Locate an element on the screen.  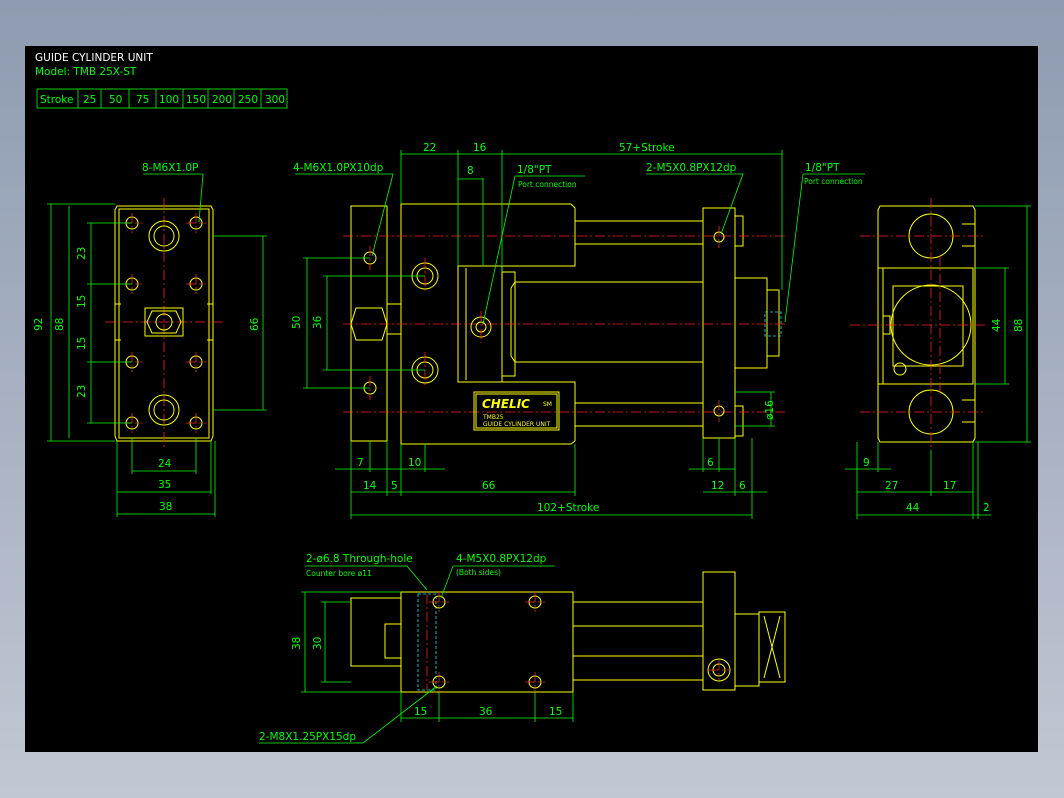
plate-name: GUIDE CYLINDER UNIT is located at coordinates (517, 424).